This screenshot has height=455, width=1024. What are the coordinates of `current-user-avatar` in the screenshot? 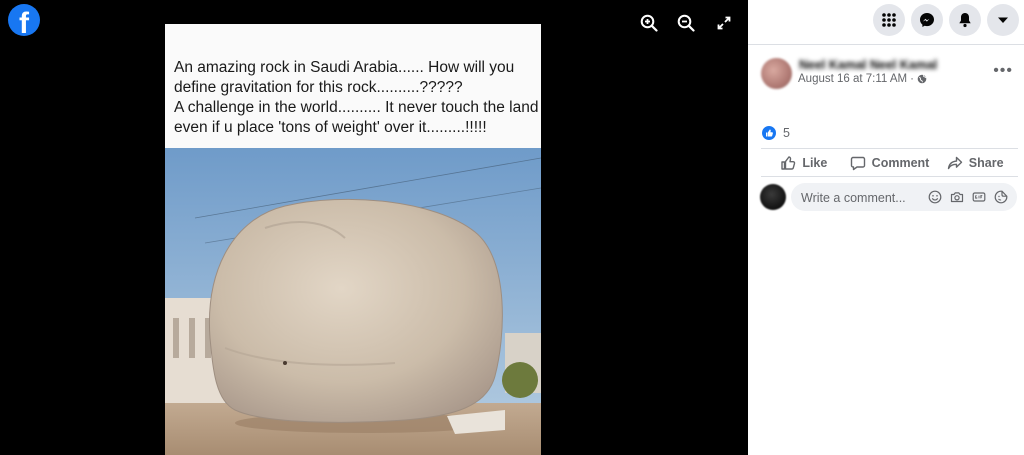 It's located at (773, 197).